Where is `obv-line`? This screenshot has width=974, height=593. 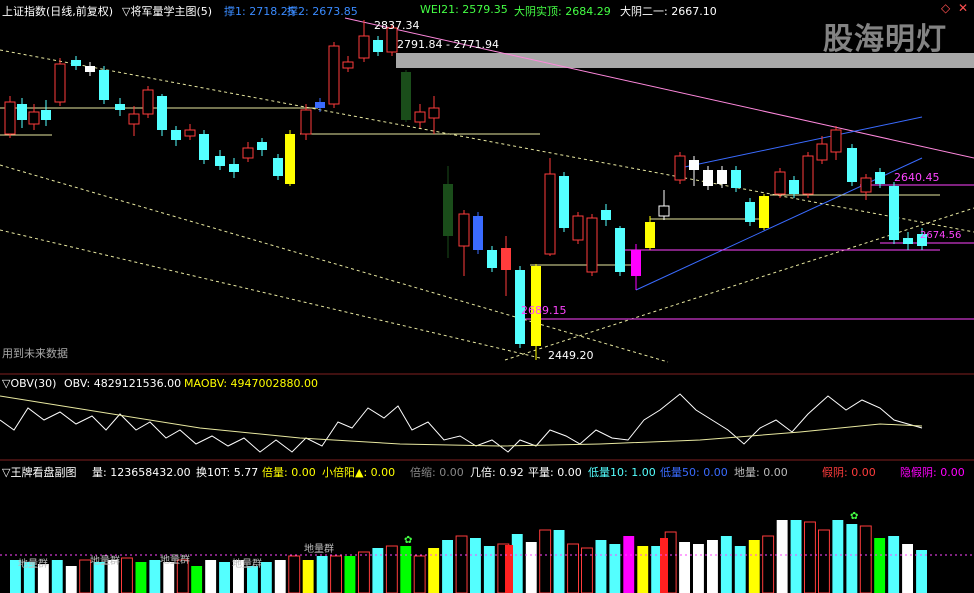
obv-line is located at coordinates (461, 423).